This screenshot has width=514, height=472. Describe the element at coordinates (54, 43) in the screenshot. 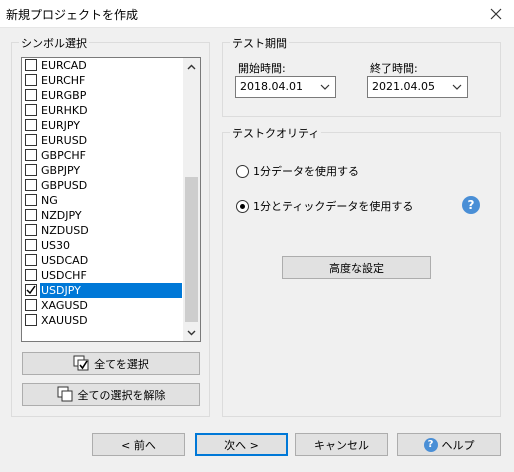

I see `symbol-selection-label: シンボル選択` at that location.